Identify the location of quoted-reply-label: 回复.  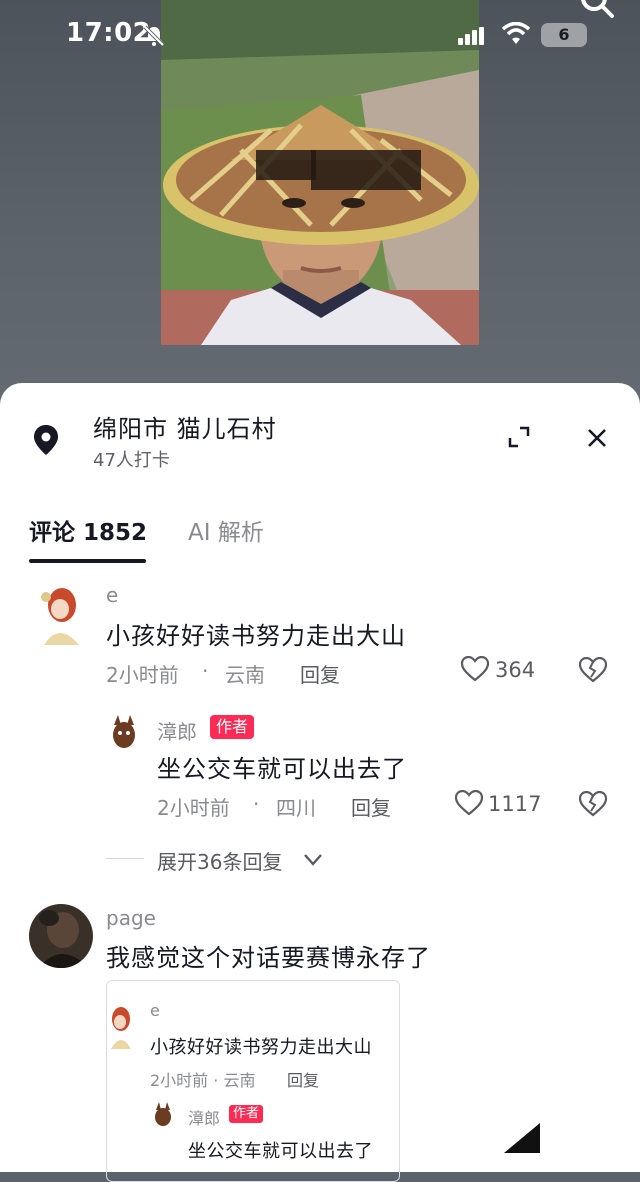
(303, 1080).